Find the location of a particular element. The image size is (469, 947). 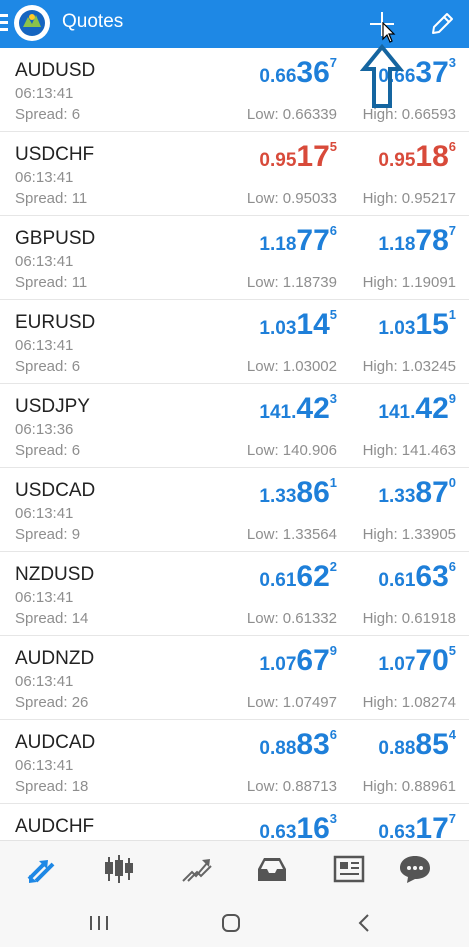

bid-price-pips: 62 is located at coordinates (313, 576).